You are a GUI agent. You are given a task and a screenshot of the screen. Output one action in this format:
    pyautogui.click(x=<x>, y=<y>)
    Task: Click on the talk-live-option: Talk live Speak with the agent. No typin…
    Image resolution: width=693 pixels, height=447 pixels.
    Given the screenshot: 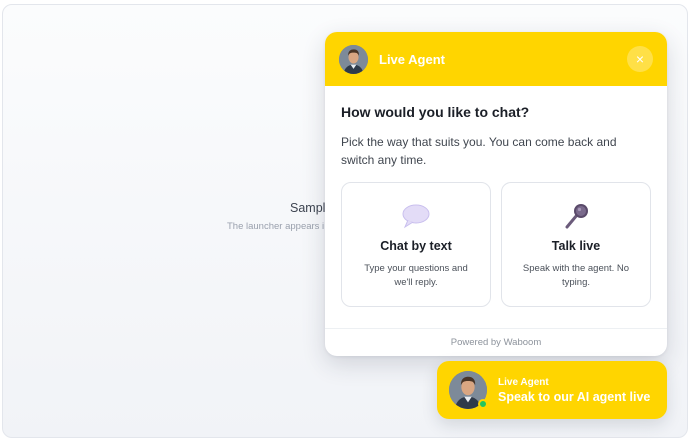 What is the action you would take?
    pyautogui.click(x=576, y=244)
    